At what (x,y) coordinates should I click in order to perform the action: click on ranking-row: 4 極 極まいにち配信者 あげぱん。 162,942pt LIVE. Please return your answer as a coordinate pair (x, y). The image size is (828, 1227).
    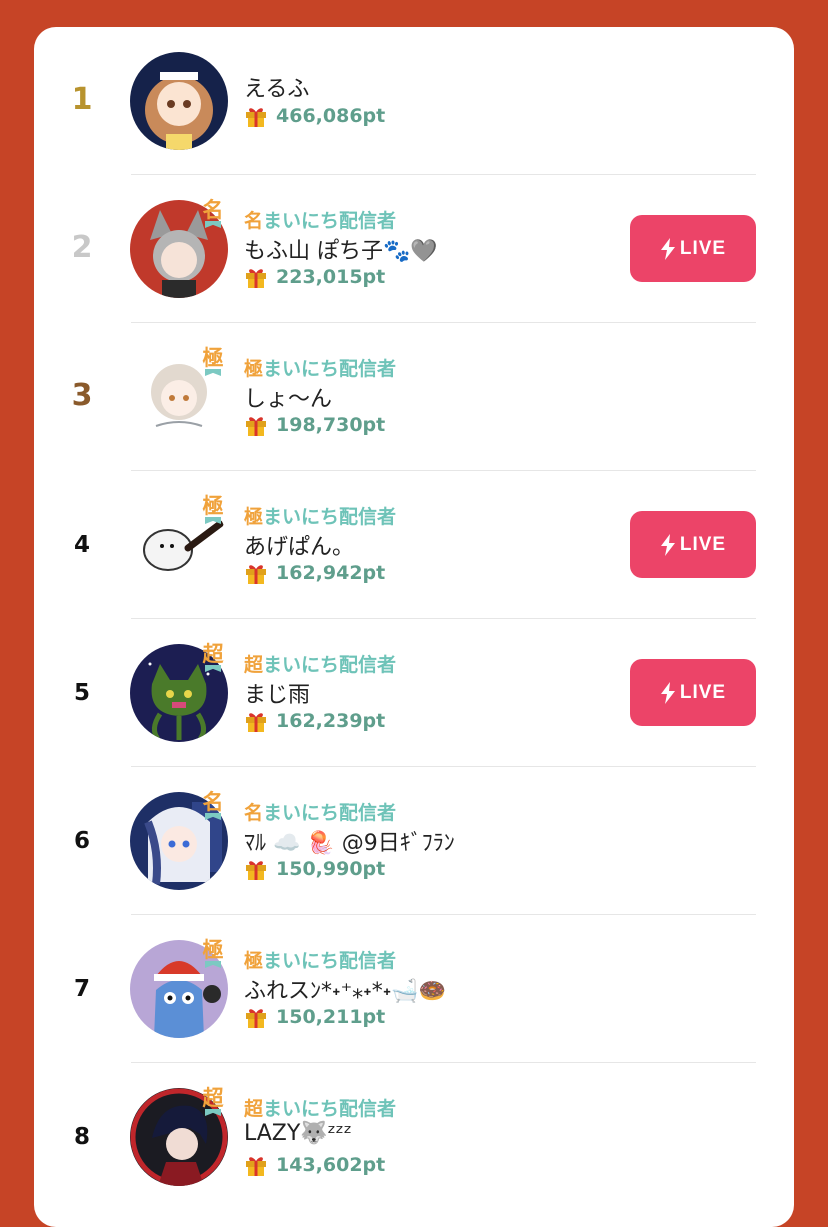
    Looking at the image, I should click on (414, 545).